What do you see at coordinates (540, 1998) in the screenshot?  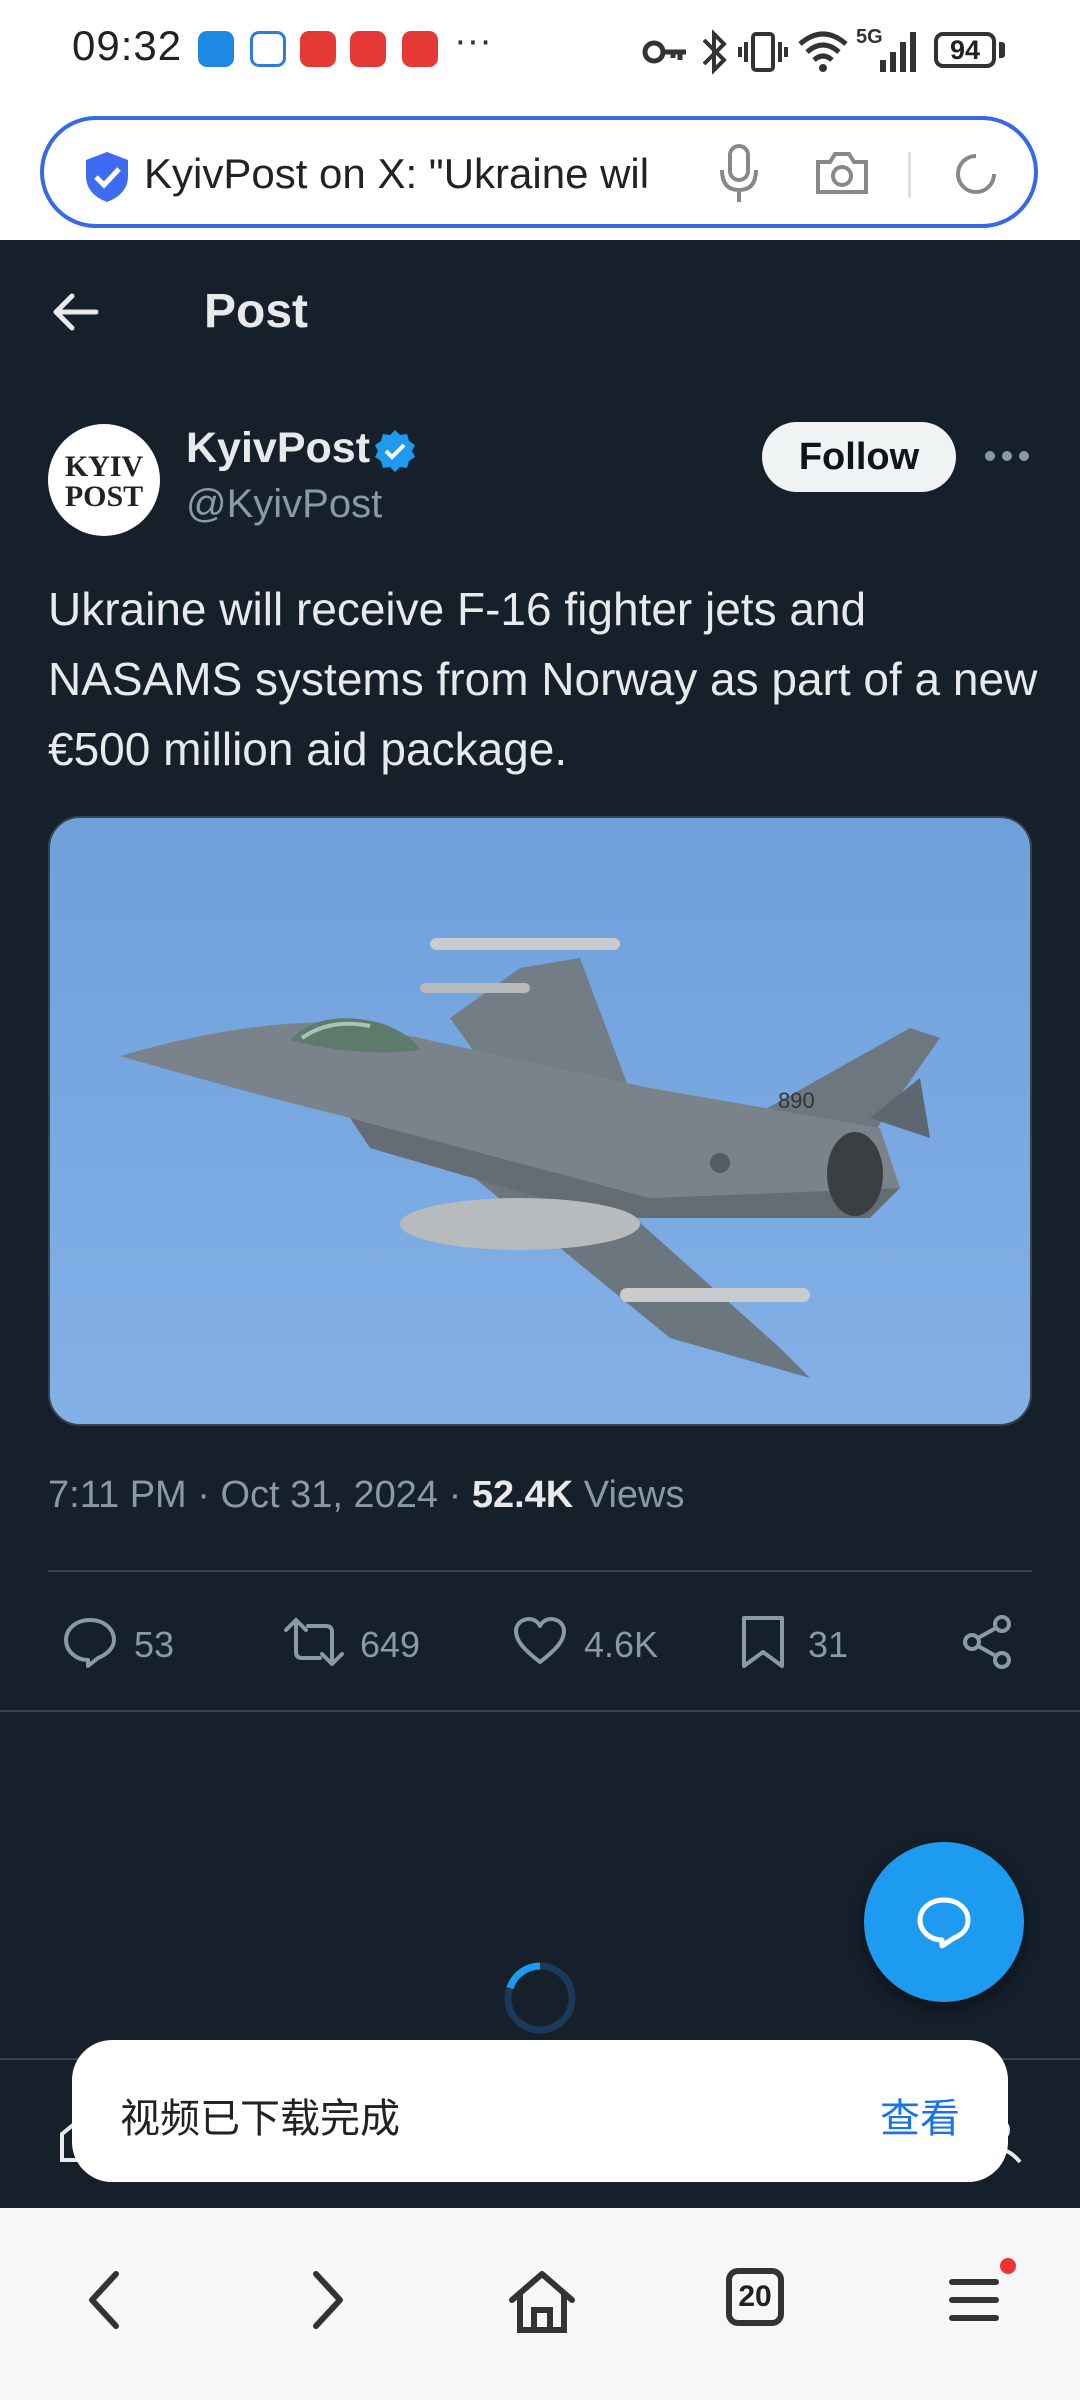 I see `loading-spinner-icon` at bounding box center [540, 1998].